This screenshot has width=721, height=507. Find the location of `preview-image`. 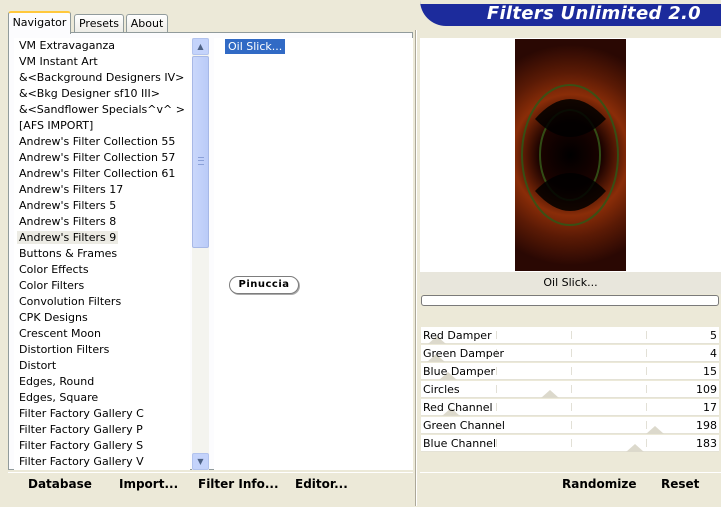

preview-image is located at coordinates (570, 155).